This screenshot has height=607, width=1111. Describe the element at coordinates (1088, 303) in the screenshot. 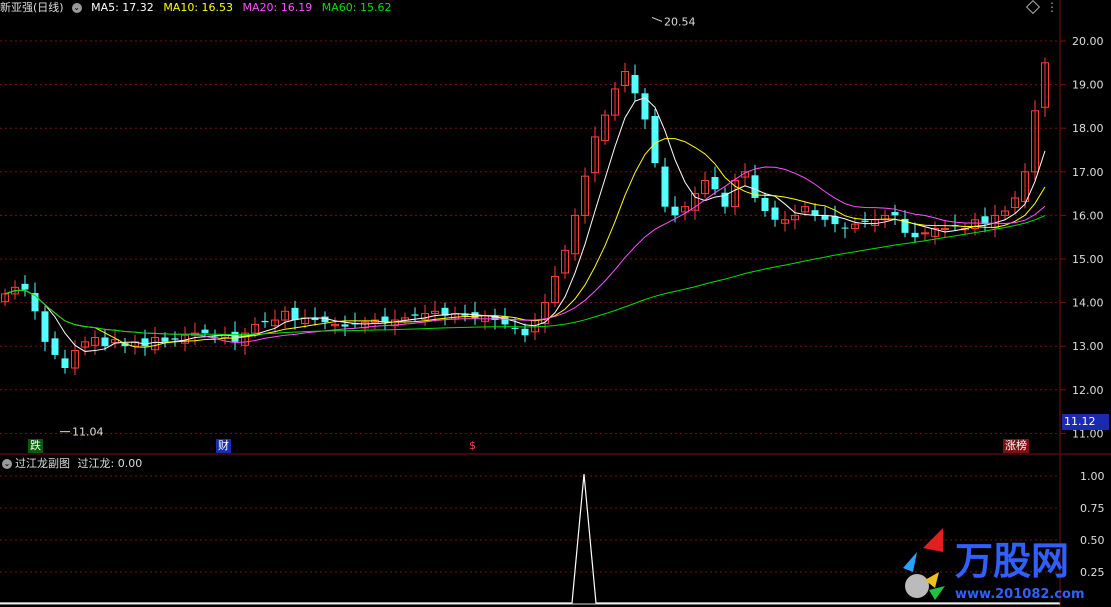

I see `price-tick-label: 14.00` at that location.